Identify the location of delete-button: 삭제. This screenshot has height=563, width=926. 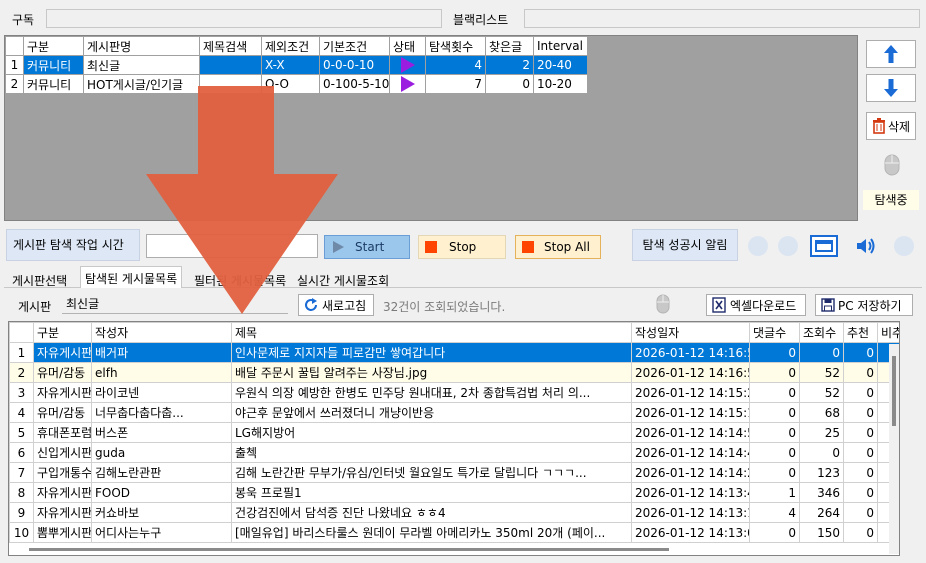
(891, 126).